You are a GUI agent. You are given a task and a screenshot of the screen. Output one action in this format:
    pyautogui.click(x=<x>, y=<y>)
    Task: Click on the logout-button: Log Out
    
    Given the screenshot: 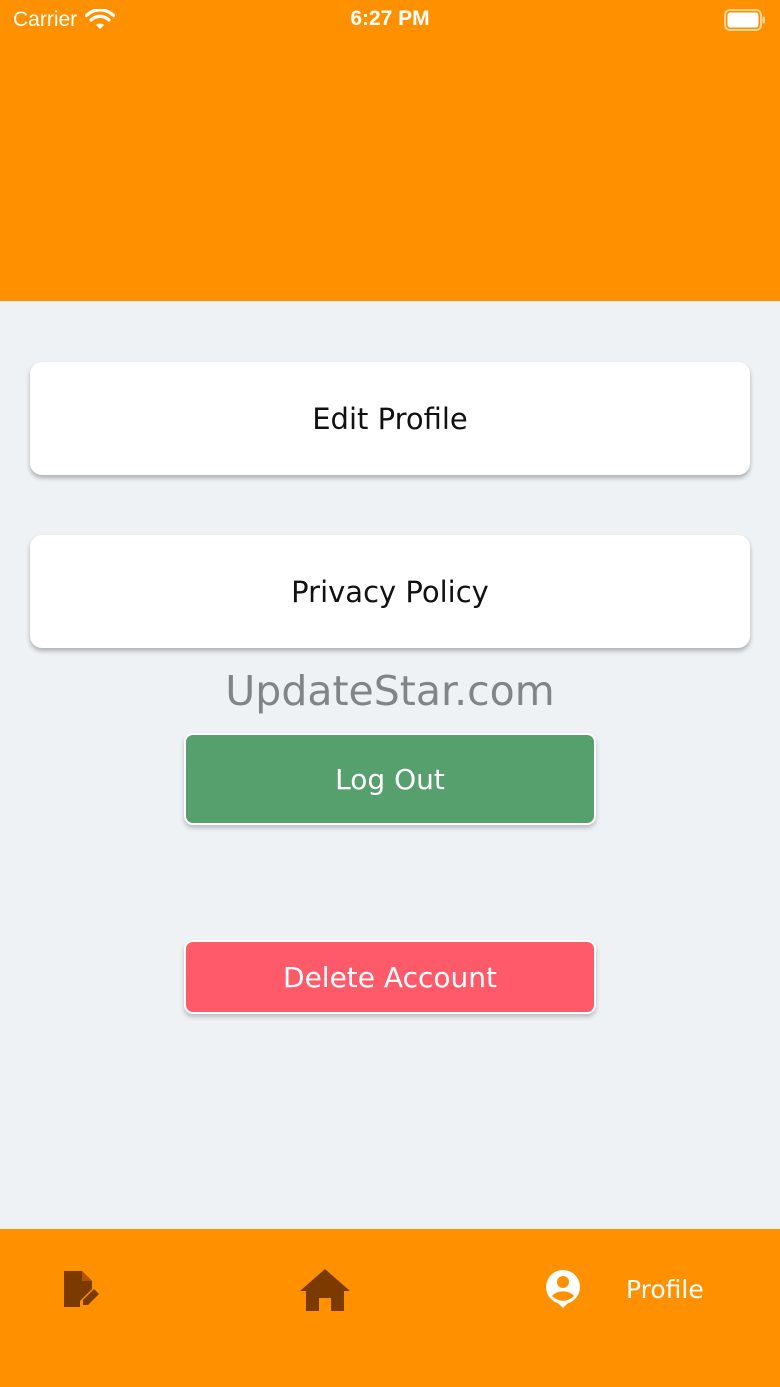 What is the action you would take?
    pyautogui.click(x=390, y=779)
    